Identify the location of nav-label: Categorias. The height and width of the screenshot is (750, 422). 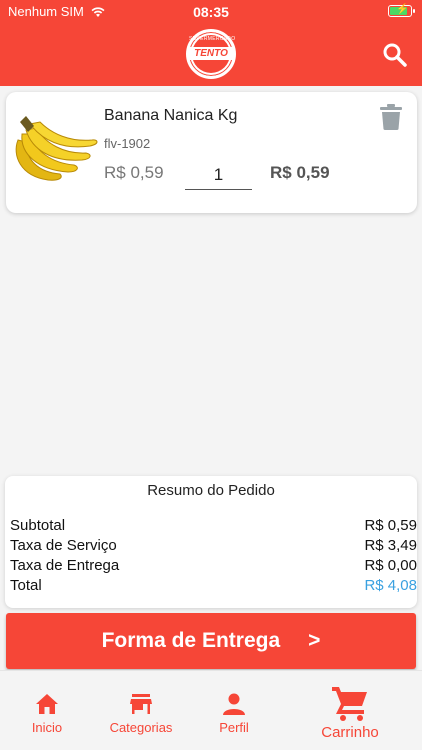
(141, 727).